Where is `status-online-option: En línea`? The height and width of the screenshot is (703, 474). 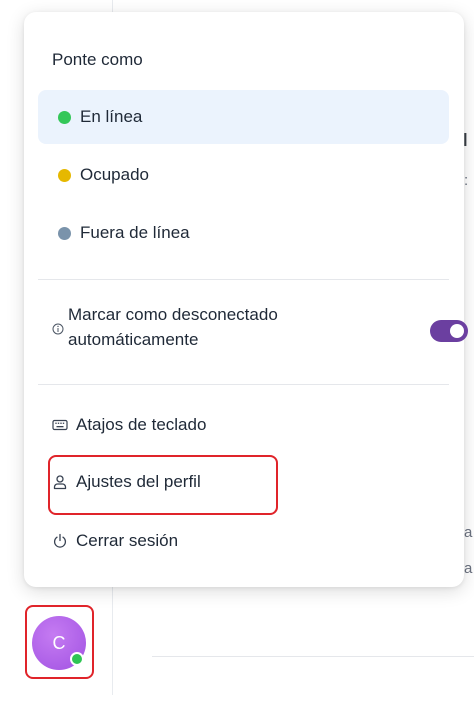
status-online-option: En línea is located at coordinates (243, 117).